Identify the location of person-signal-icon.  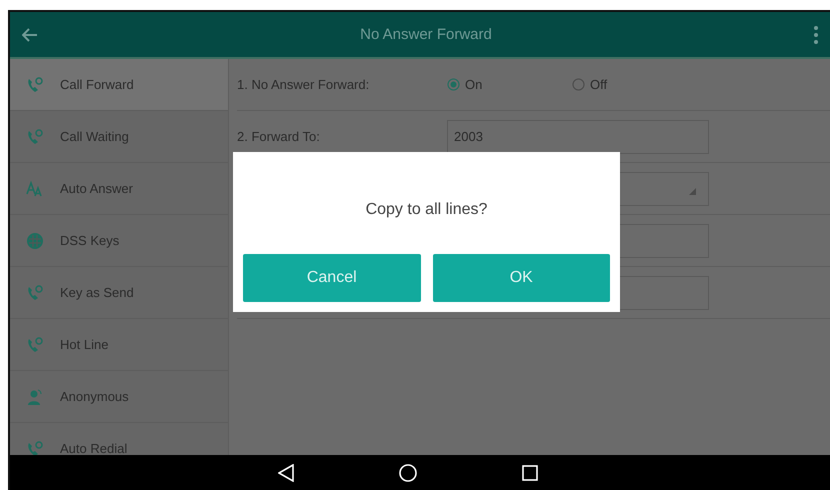
(35, 397).